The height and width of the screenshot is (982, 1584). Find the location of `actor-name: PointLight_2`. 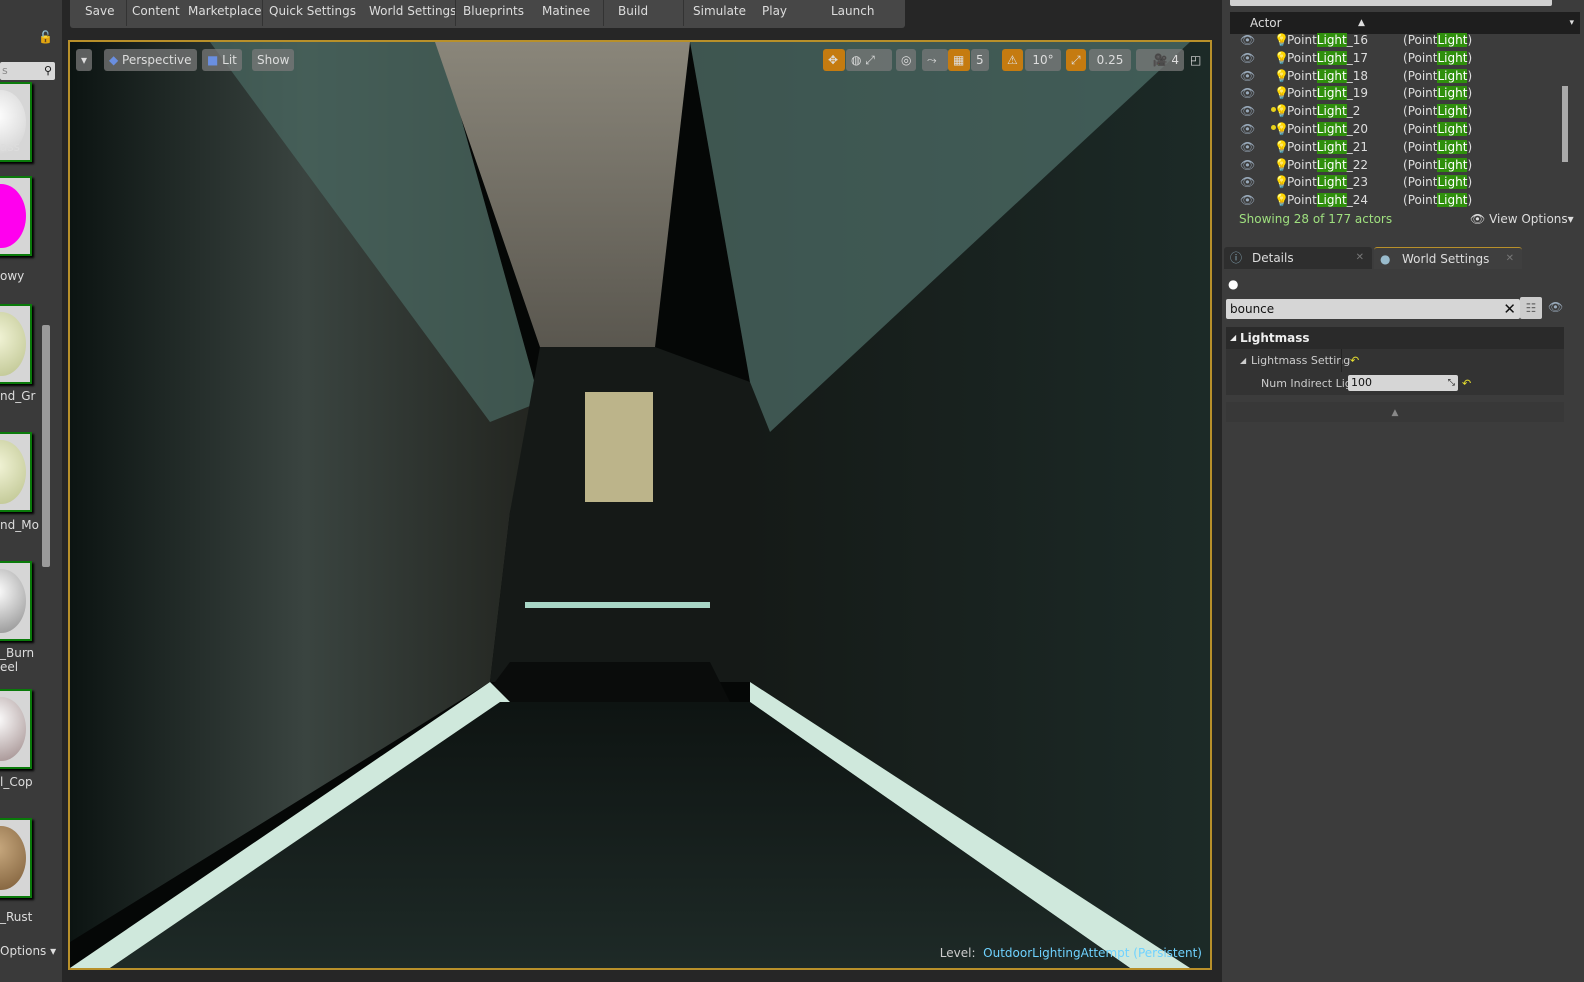

actor-name: PointLight_2 is located at coordinates (1324, 111).